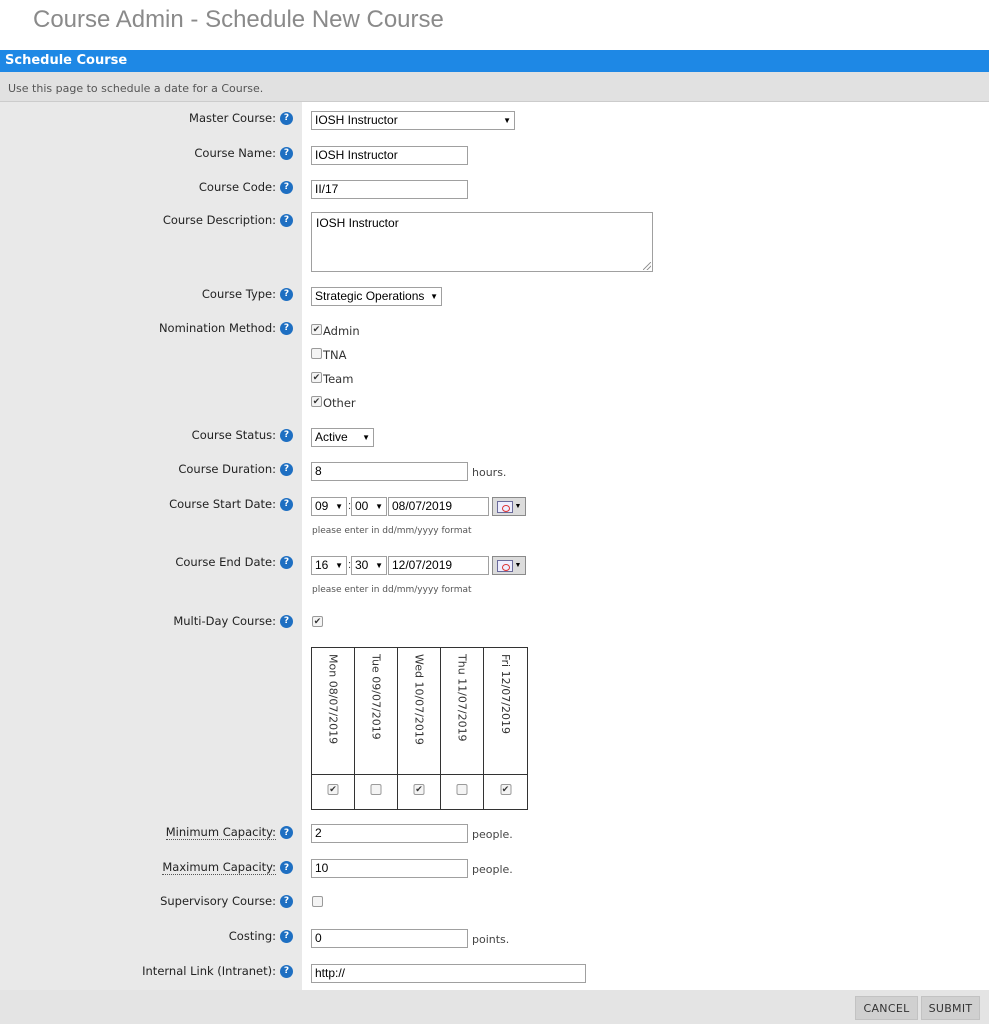  What do you see at coordinates (235, 469) in the screenshot?
I see `course-duration-label: Course Duration: ?` at bounding box center [235, 469].